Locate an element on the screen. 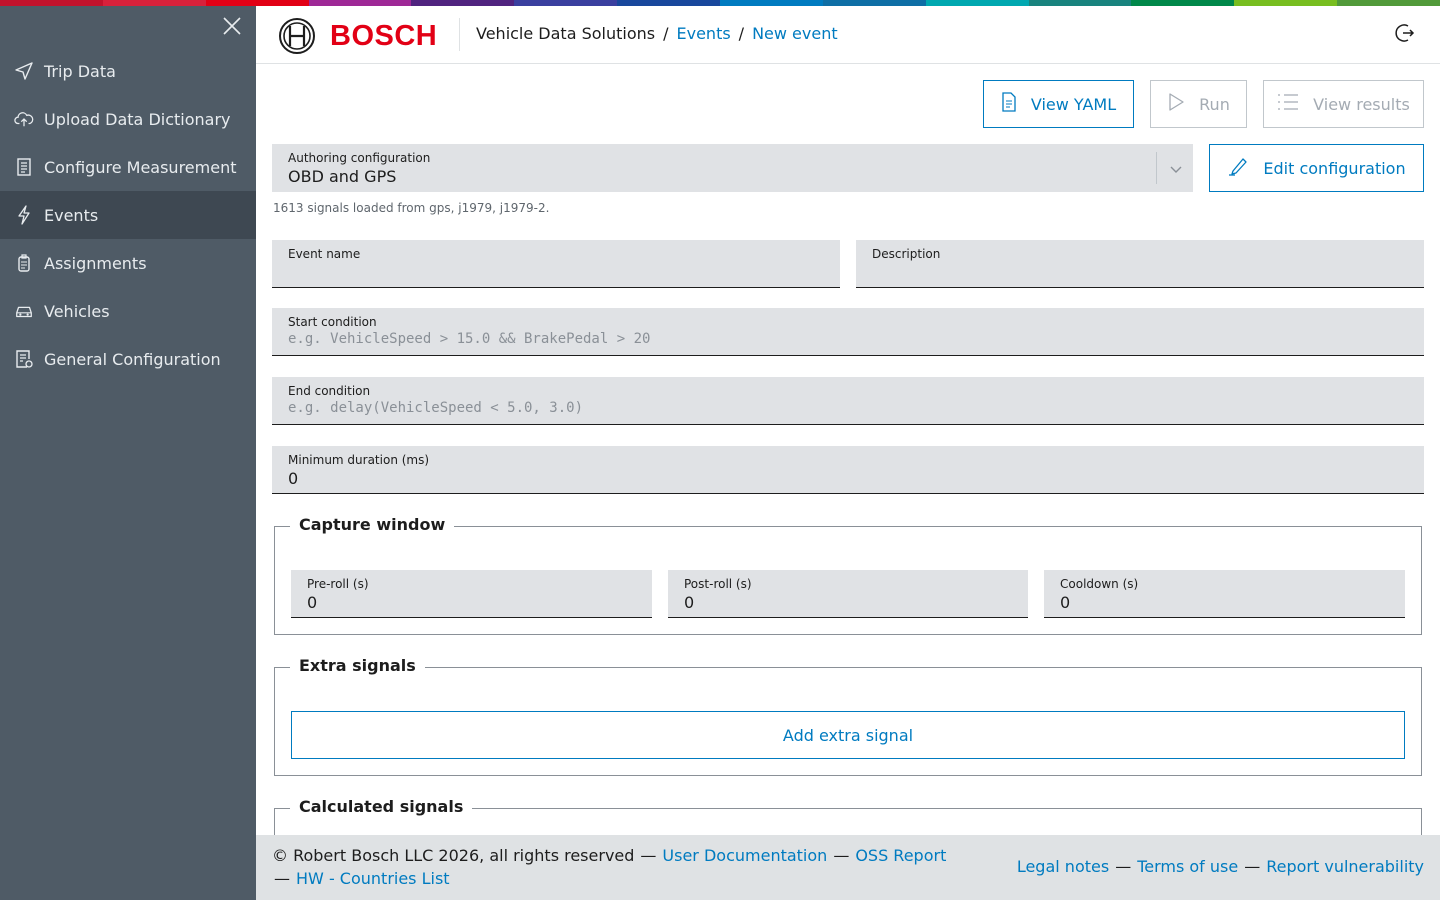 The height and width of the screenshot is (900, 1440). document-list-icon is located at coordinates (24, 167).